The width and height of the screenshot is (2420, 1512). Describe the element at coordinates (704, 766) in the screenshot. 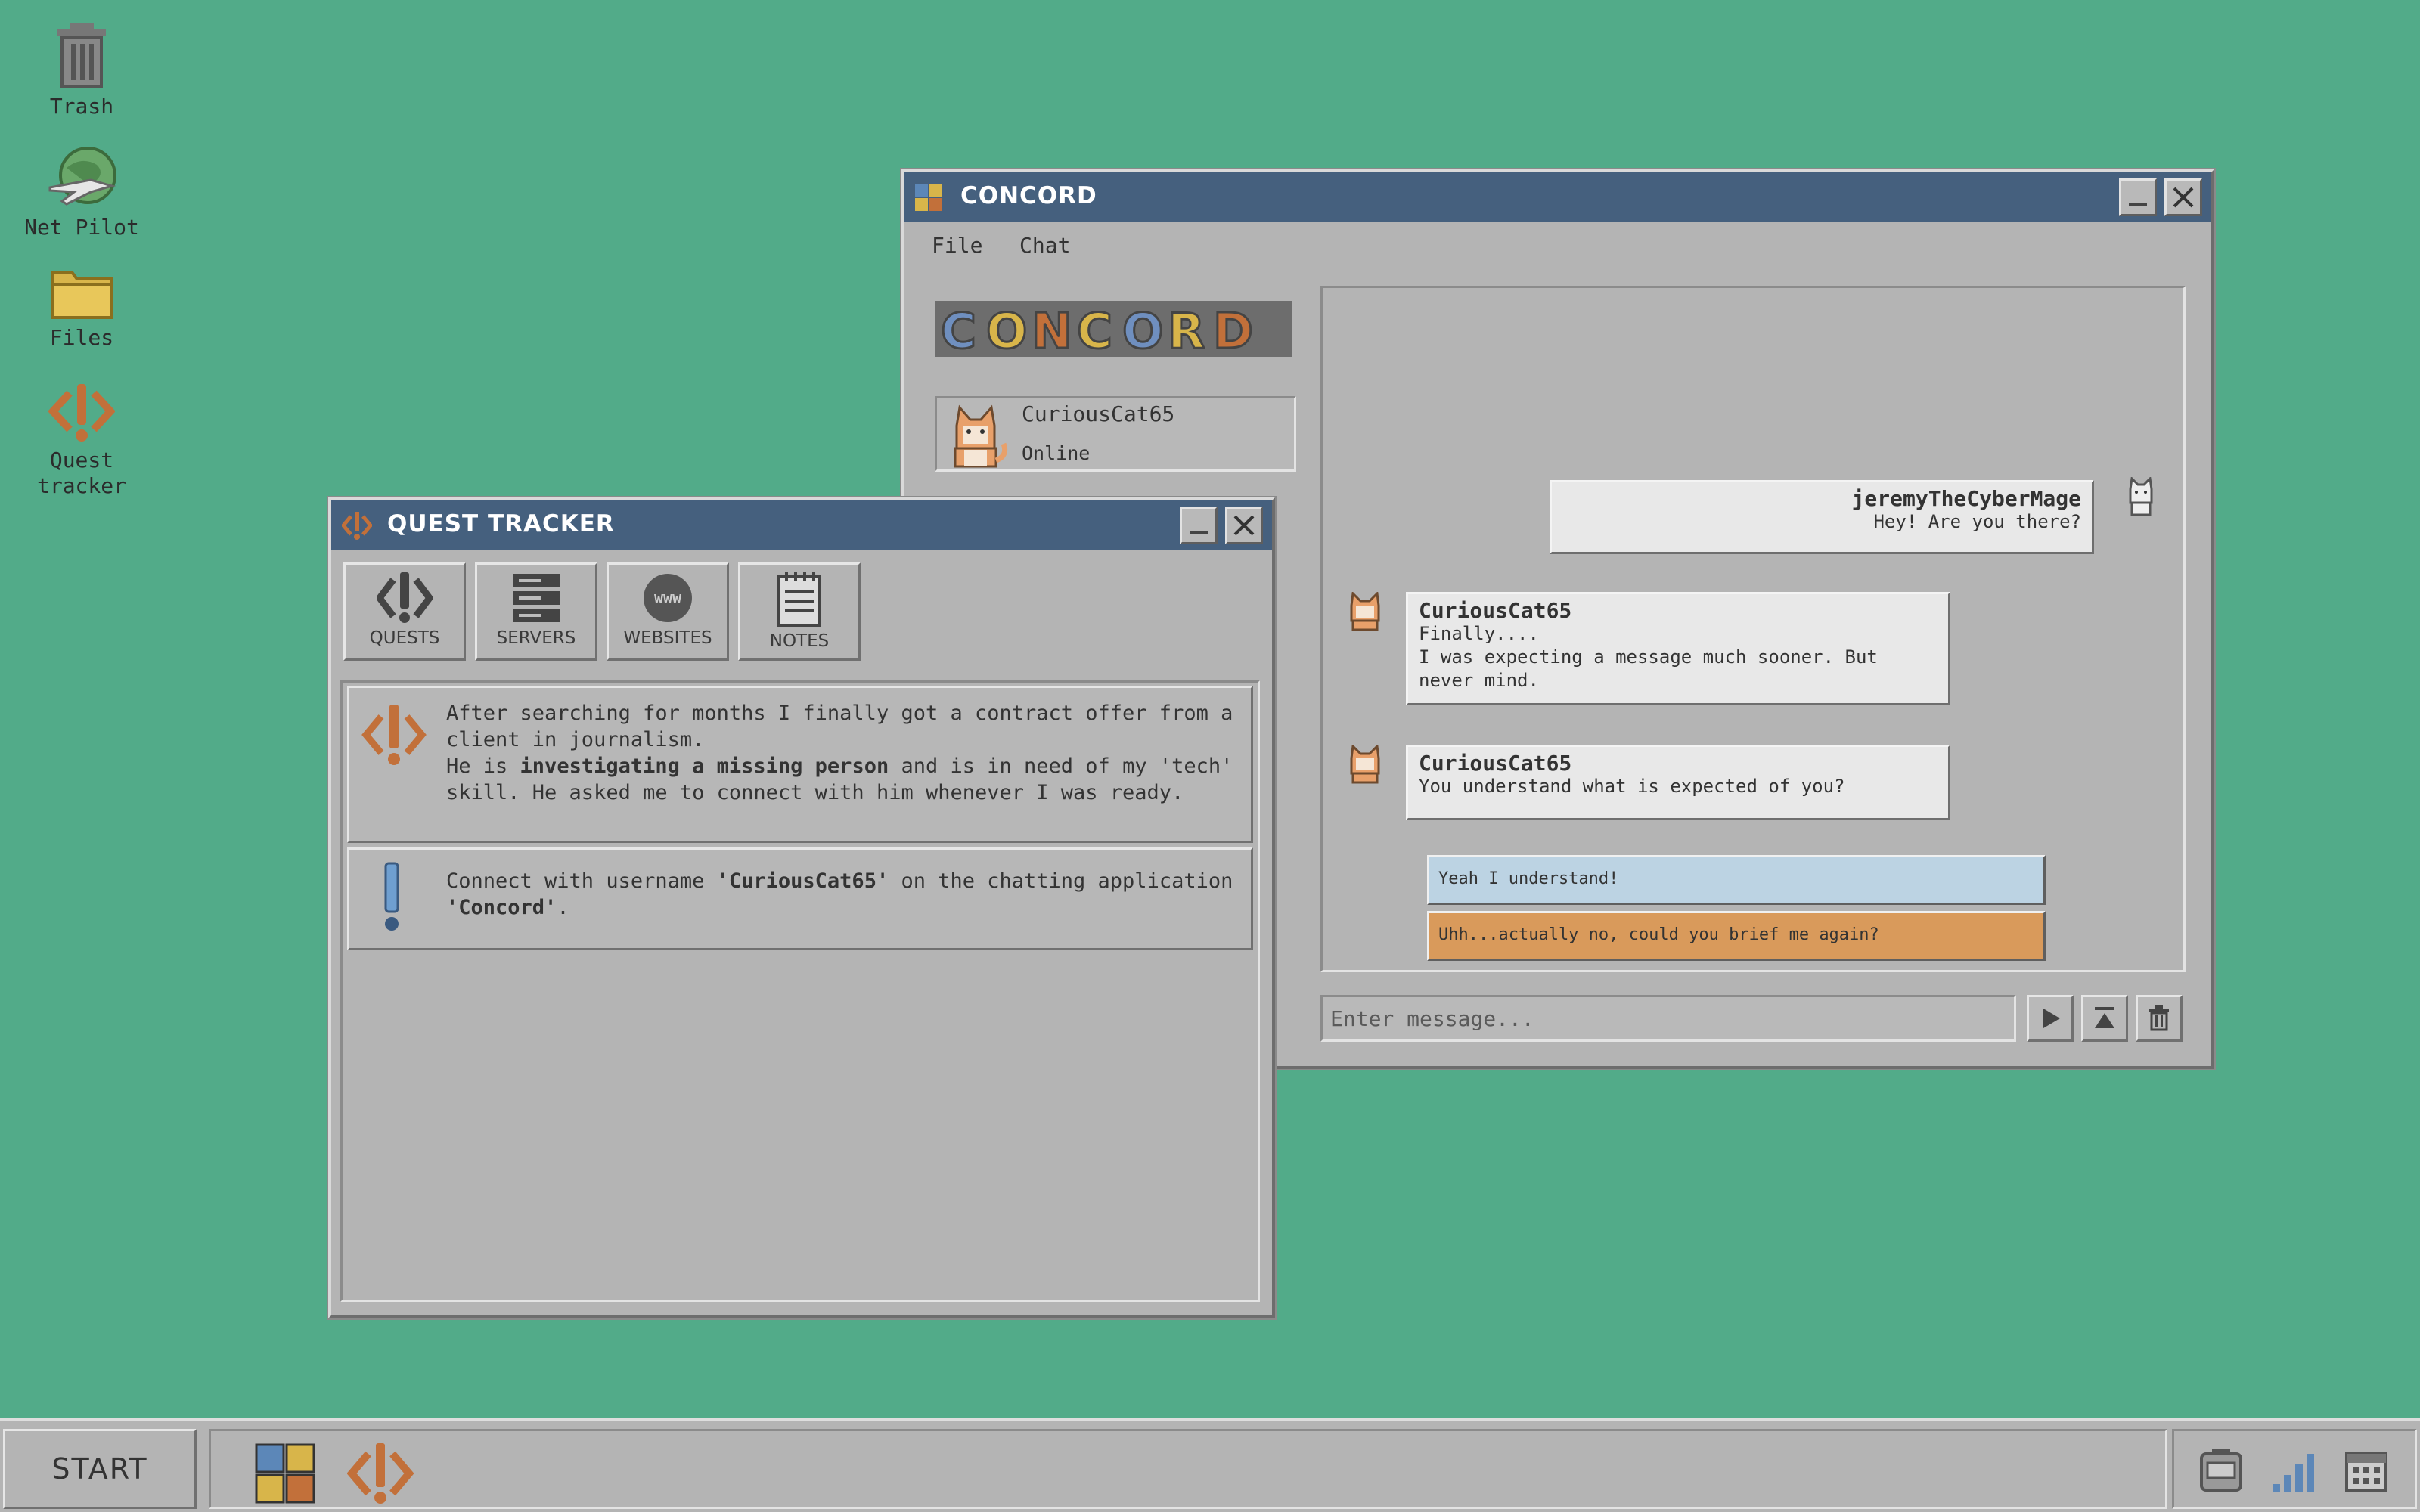

I see `quest-text-bold: investigating a missing person` at that location.